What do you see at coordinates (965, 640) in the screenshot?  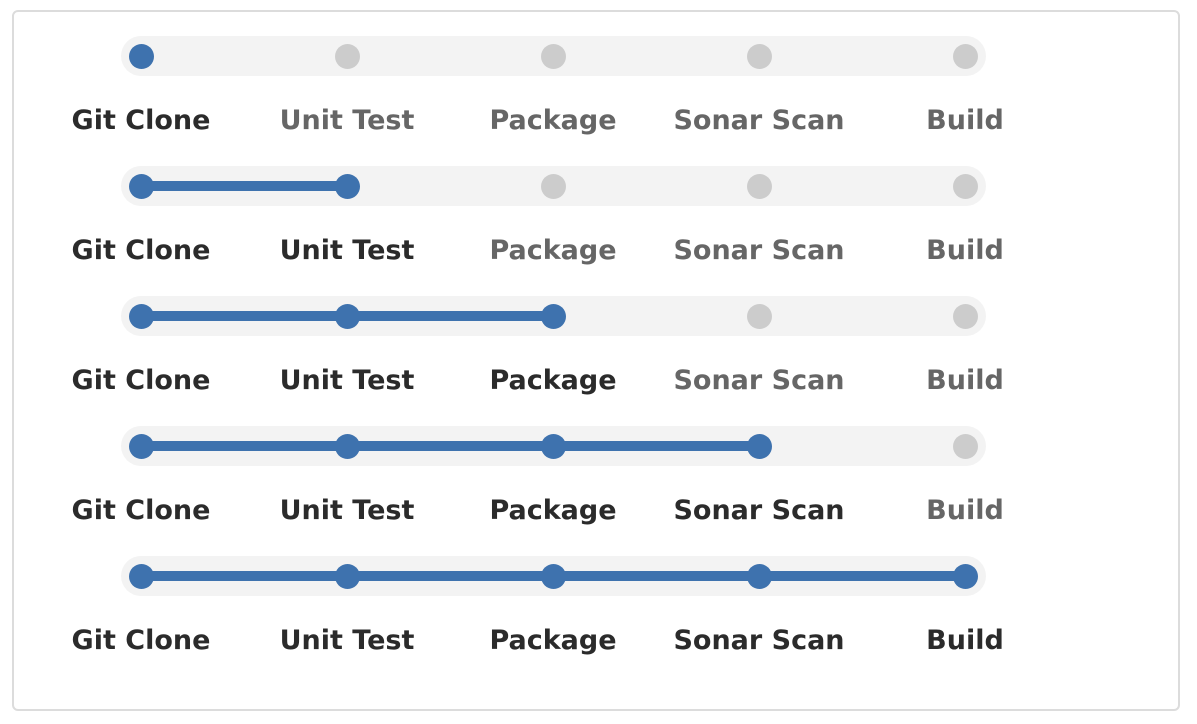 I see `step-label-build: Build` at bounding box center [965, 640].